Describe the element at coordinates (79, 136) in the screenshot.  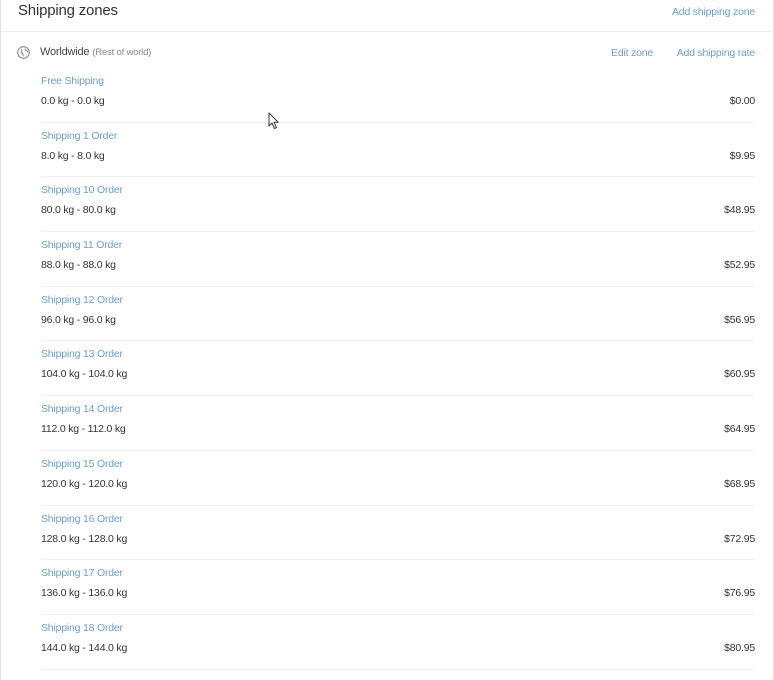
I see `rate-name-link: Shipping 1 Order` at that location.